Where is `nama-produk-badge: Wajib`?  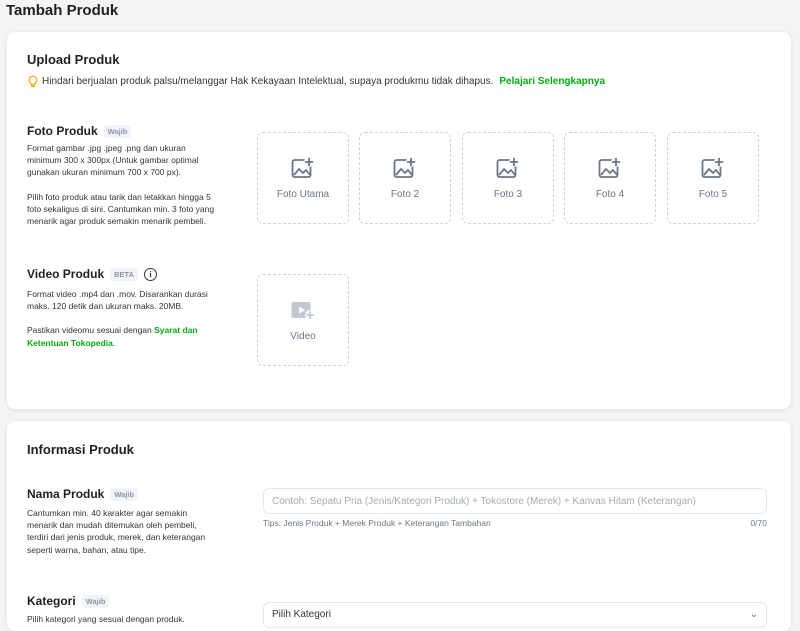 nama-produk-badge: Wajib is located at coordinates (124, 494).